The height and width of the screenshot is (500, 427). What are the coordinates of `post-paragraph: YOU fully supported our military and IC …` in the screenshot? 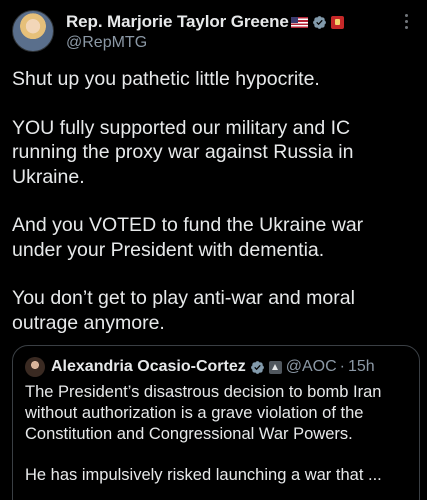 It's located at (183, 152).